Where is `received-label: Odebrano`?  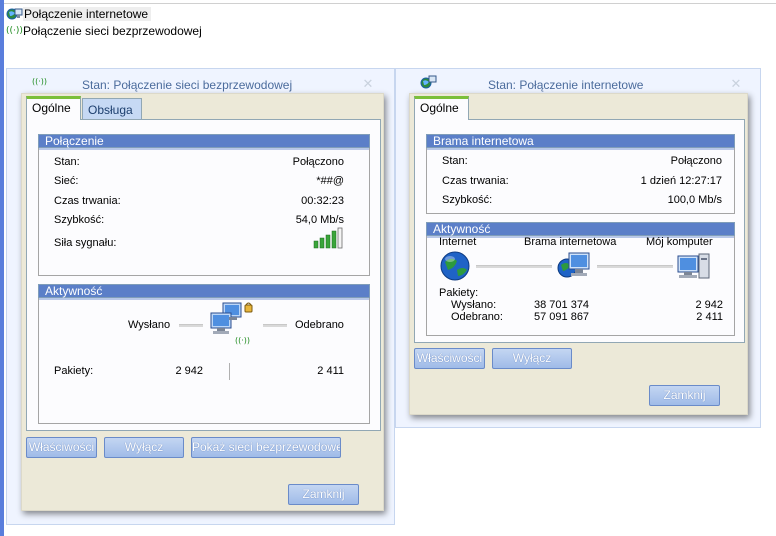 received-label: Odebrano is located at coordinates (319, 325).